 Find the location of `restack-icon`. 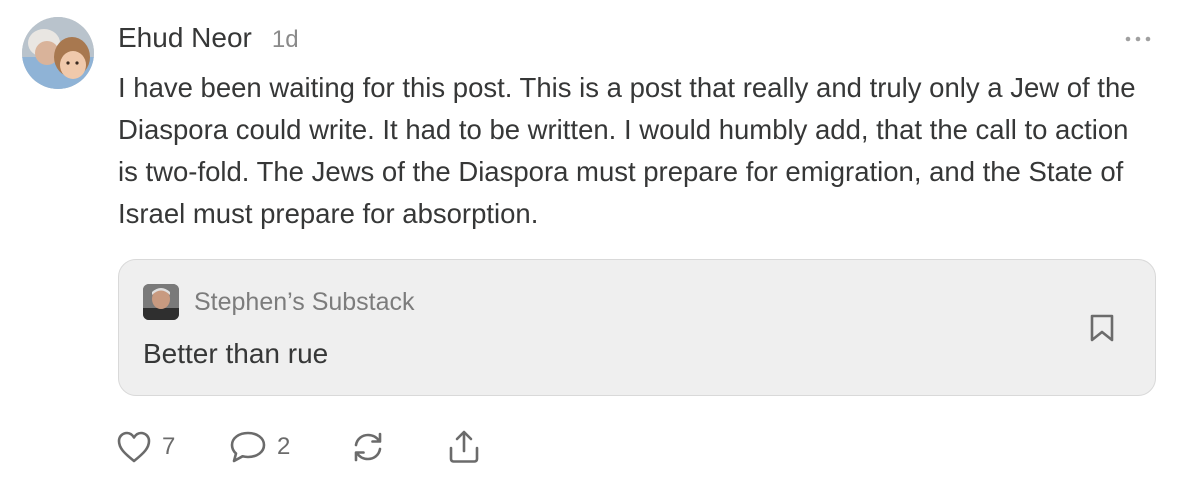

restack-icon is located at coordinates (368, 447).